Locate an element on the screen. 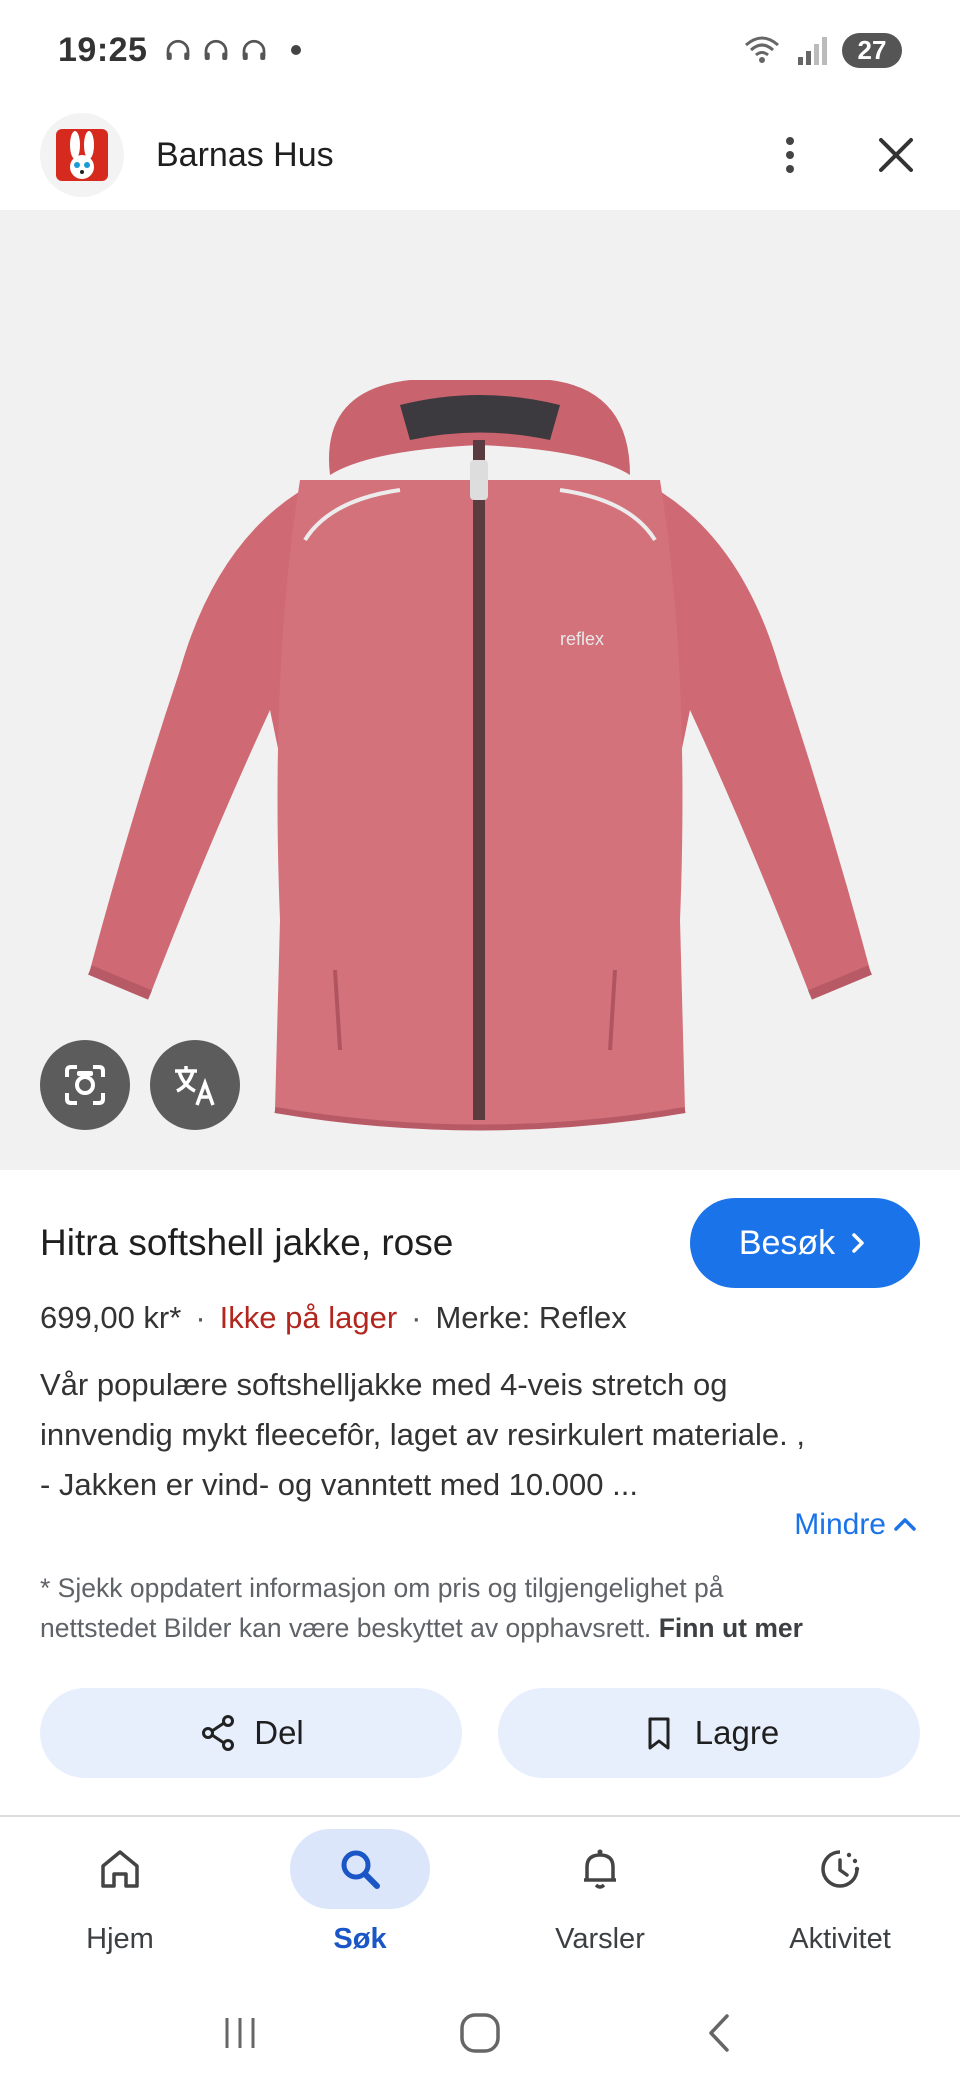  product-title: Hitra softshell jakke, rose is located at coordinates (247, 1242).